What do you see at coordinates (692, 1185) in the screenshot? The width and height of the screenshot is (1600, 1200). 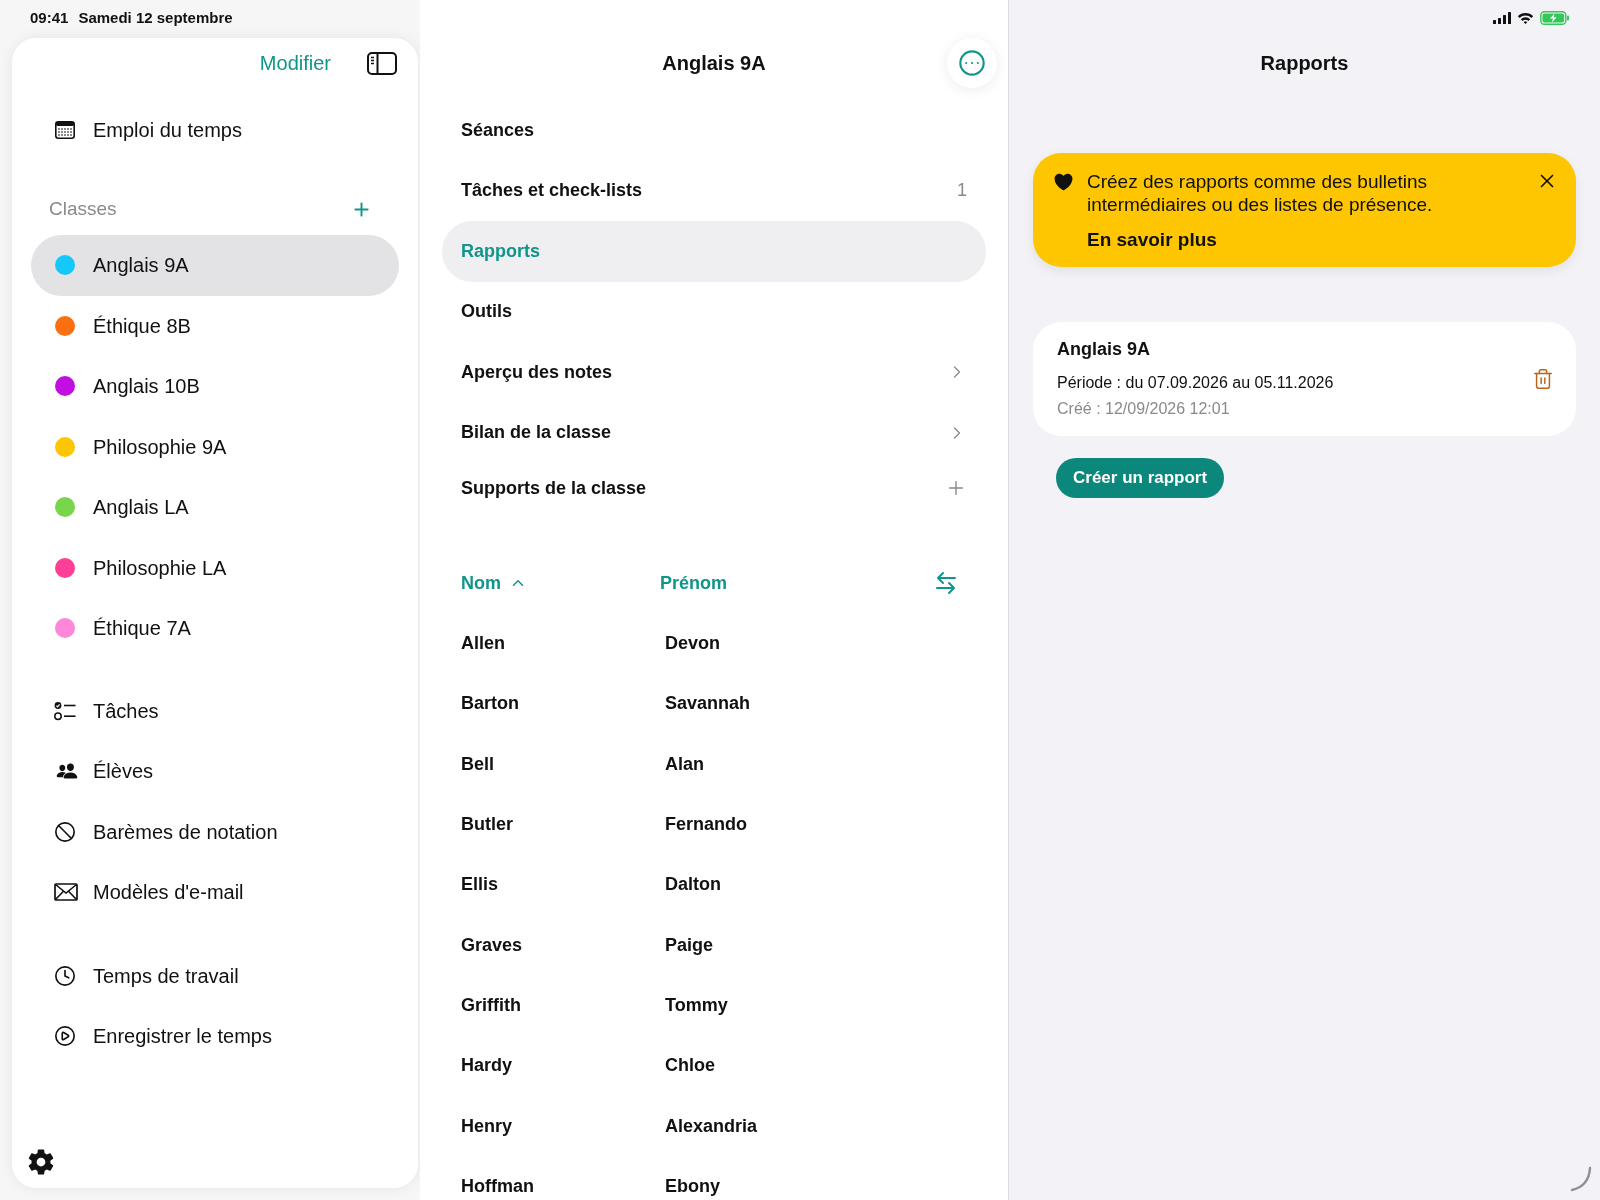 I see `student-first-name: Ebony` at bounding box center [692, 1185].